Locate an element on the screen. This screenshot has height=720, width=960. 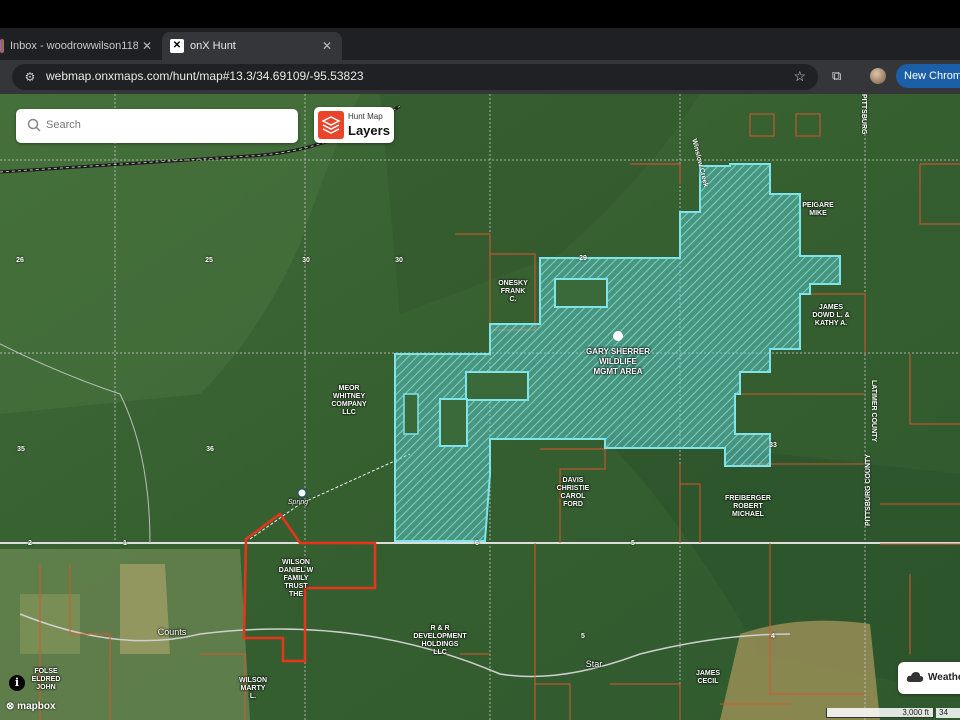
spring-icon is located at coordinates (302, 493).